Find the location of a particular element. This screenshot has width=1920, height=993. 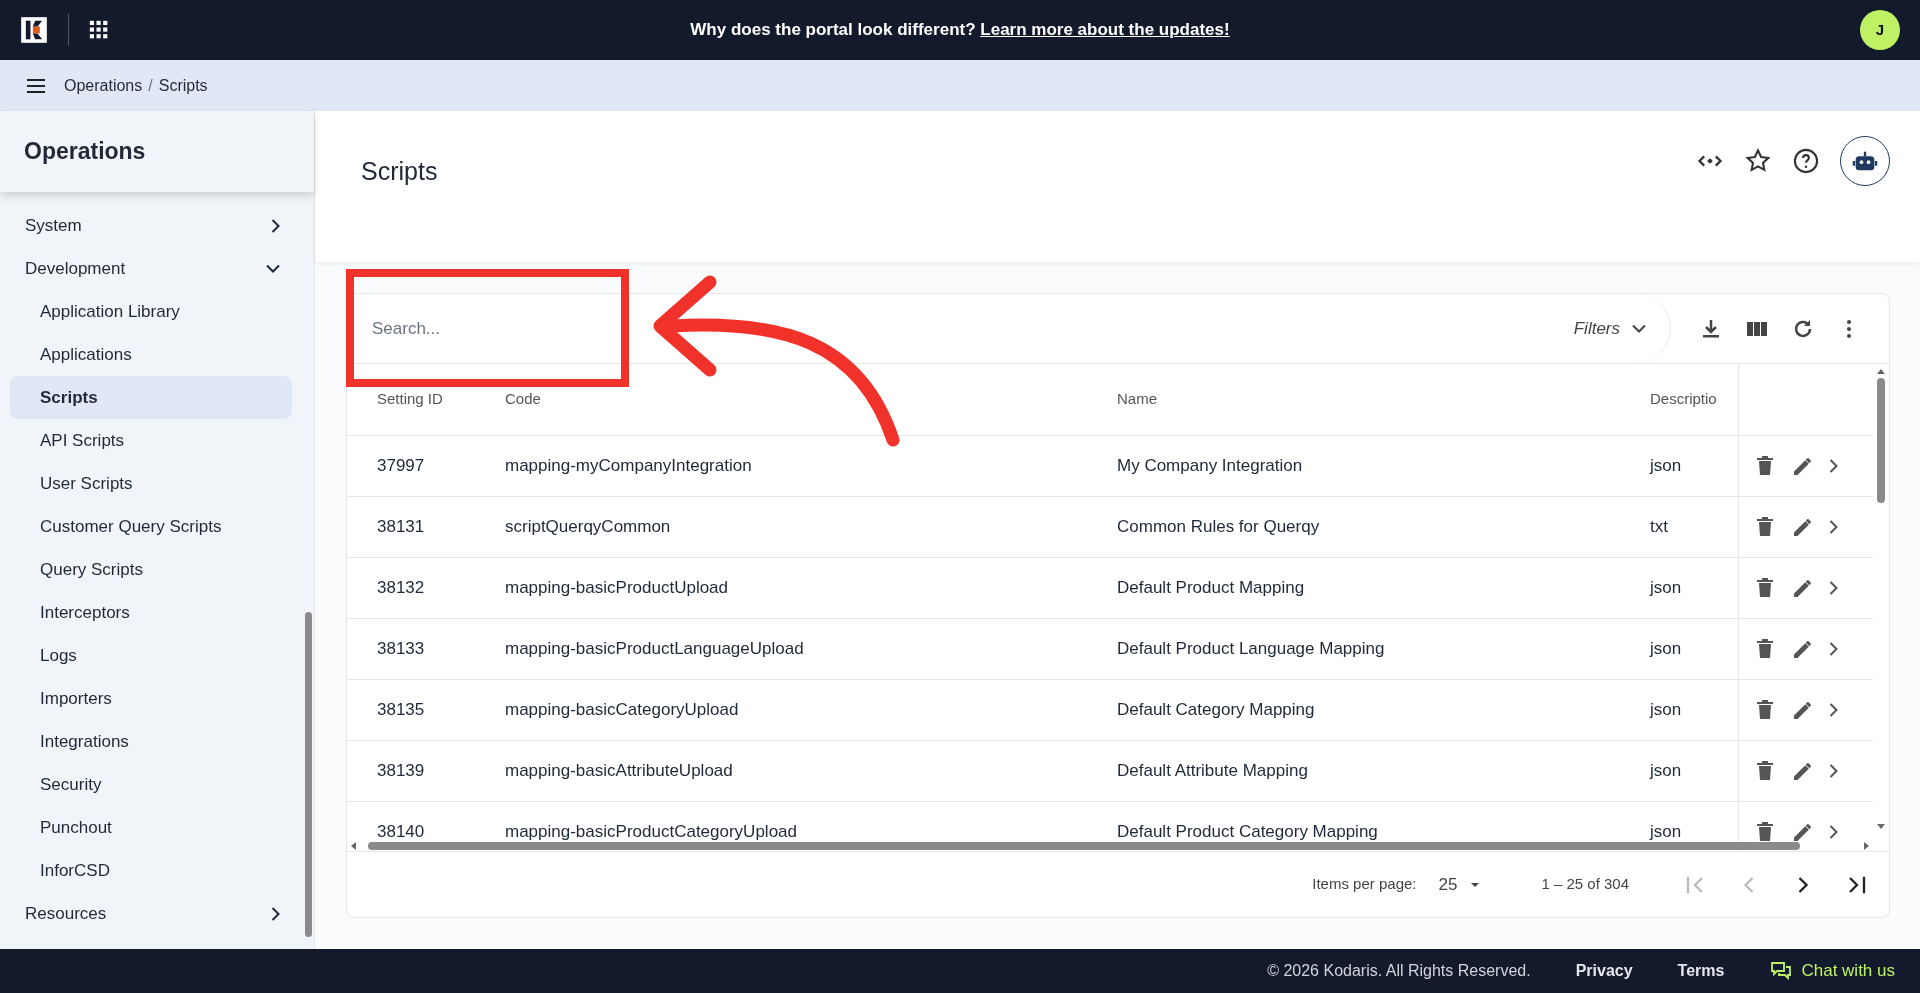

page-range: 1 – 25 of 304 is located at coordinates (1585, 884).